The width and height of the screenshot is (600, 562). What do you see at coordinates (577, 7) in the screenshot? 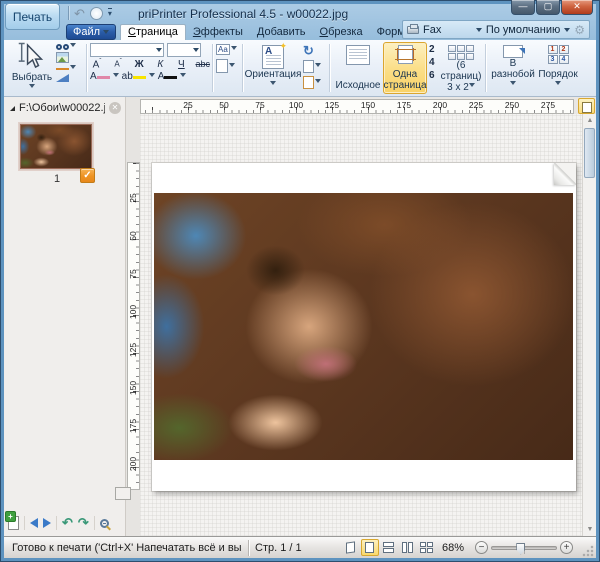
I see `close-button: ✕` at bounding box center [577, 7].